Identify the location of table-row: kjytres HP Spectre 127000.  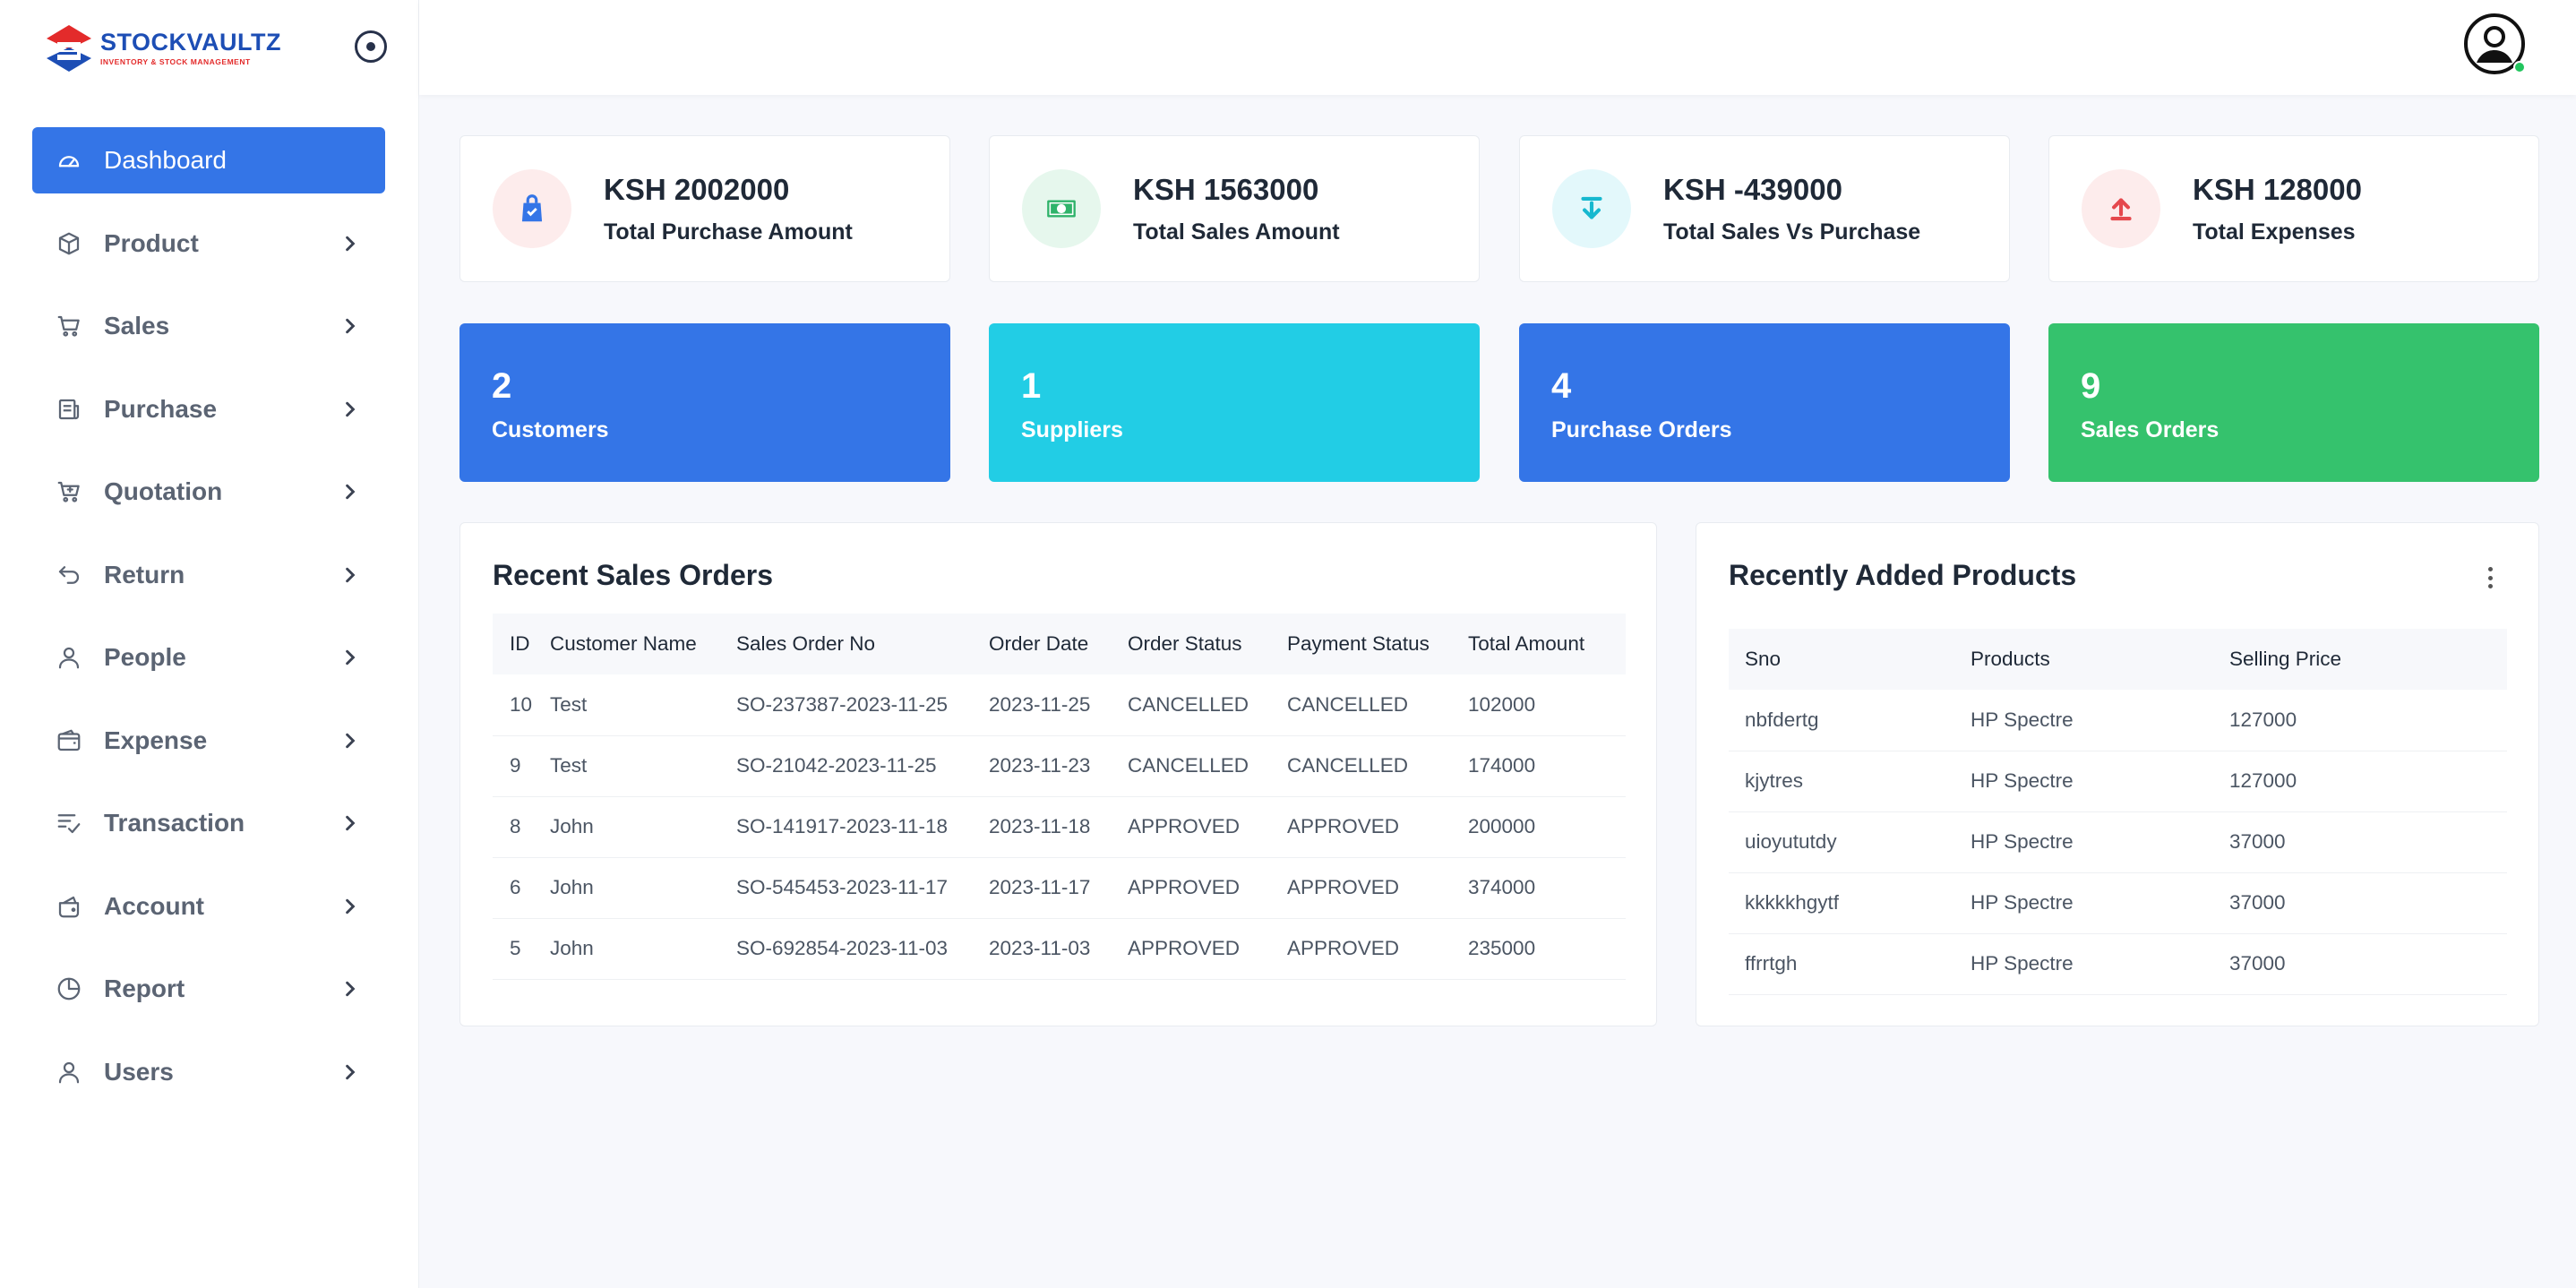
(2118, 781).